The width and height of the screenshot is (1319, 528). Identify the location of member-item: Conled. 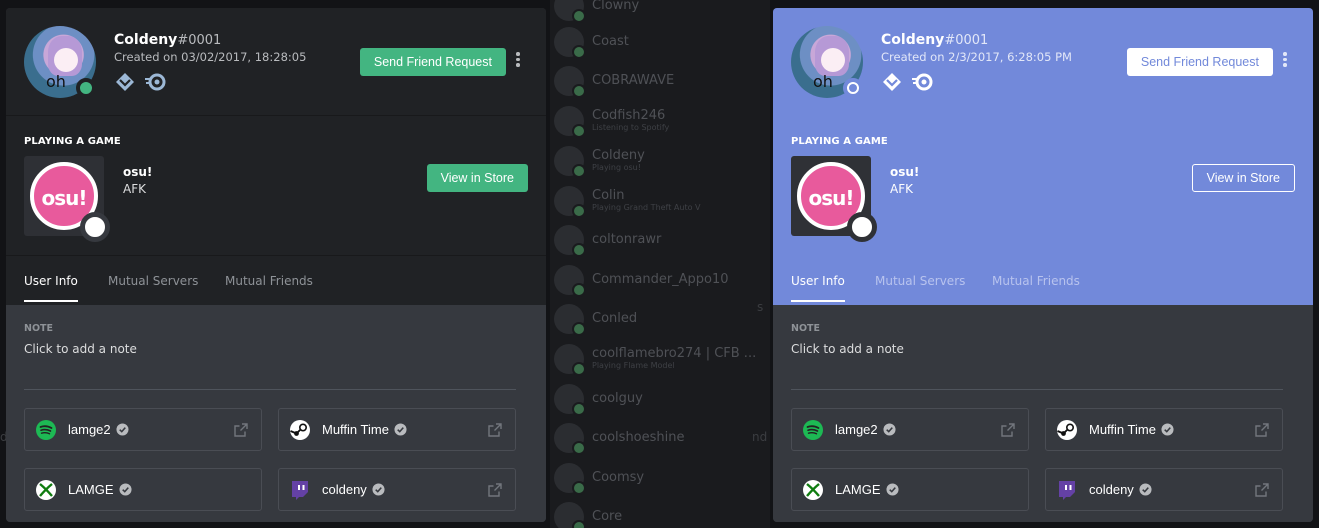
(660, 319).